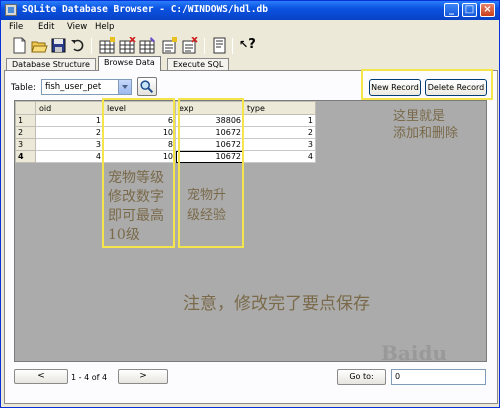 This screenshot has height=408, width=500. I want to click on cell-oid: 3, so click(69, 144).